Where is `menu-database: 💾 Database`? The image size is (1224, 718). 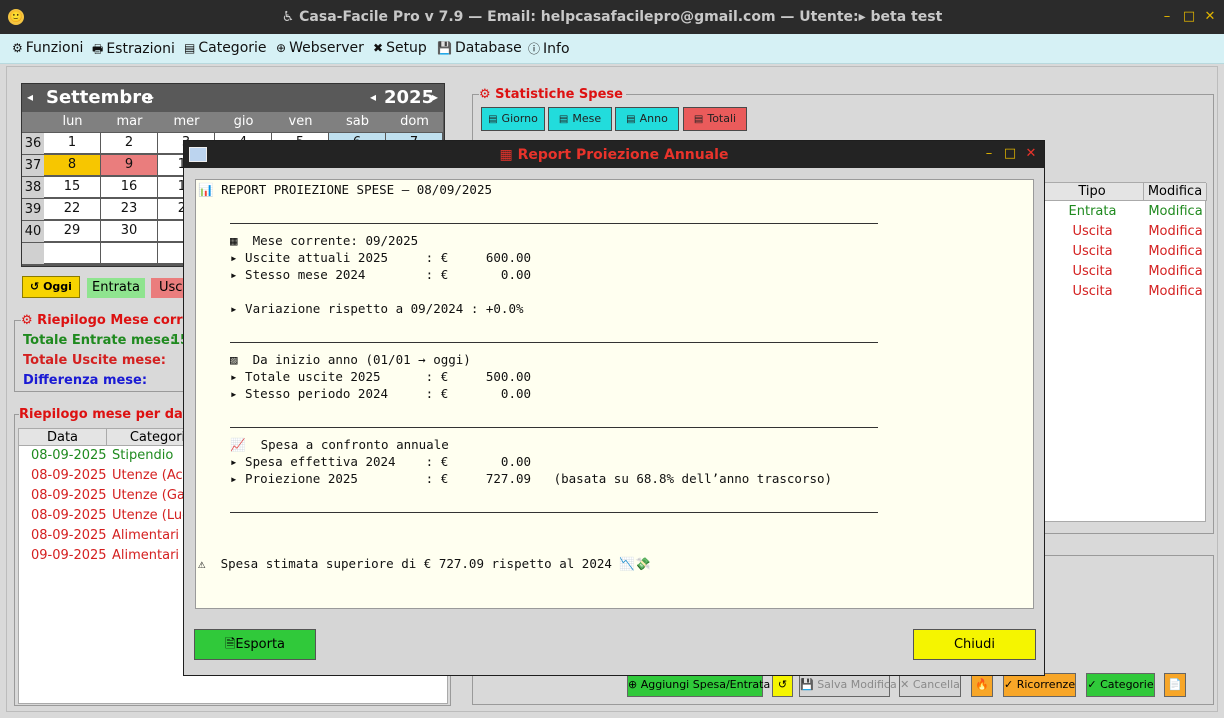
menu-database: 💾 Database is located at coordinates (479, 48).